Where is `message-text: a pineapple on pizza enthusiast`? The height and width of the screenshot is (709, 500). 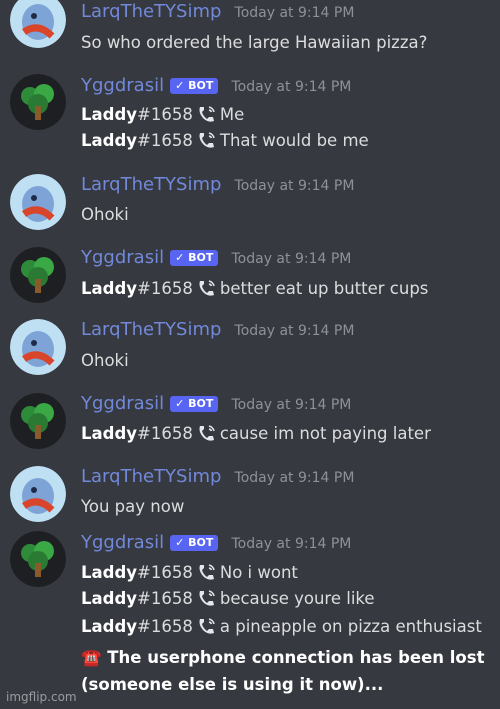
message-text: a pineapple on pizza enthusiast is located at coordinates (350, 626).